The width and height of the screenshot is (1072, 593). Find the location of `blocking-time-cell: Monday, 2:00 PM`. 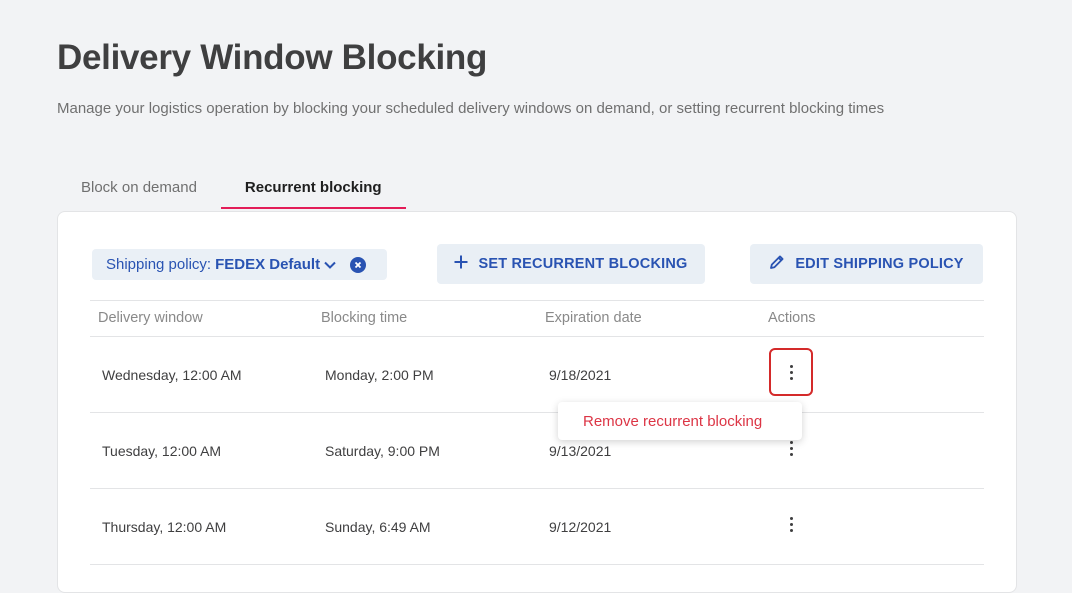

blocking-time-cell: Monday, 2:00 PM is located at coordinates (379, 375).